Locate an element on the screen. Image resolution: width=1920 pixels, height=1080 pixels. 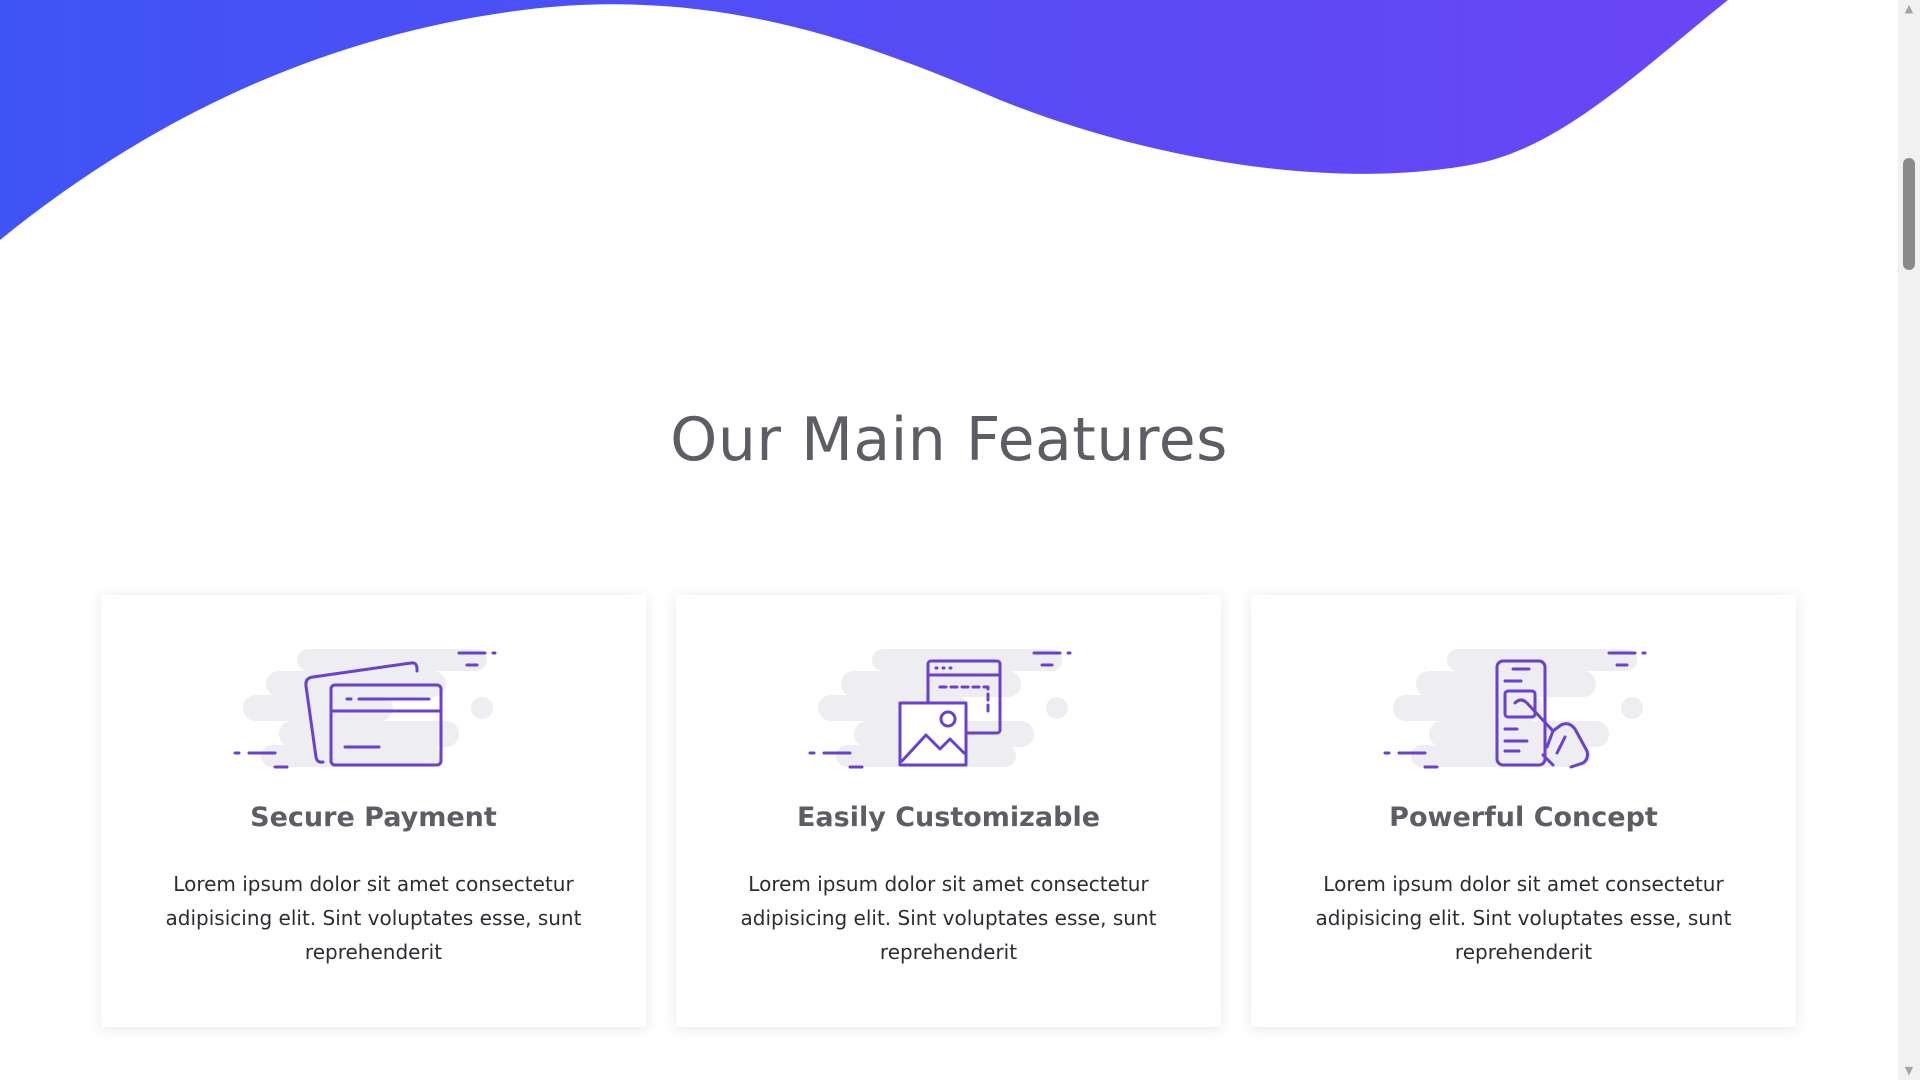
scroll-thumb is located at coordinates (1909, 214).